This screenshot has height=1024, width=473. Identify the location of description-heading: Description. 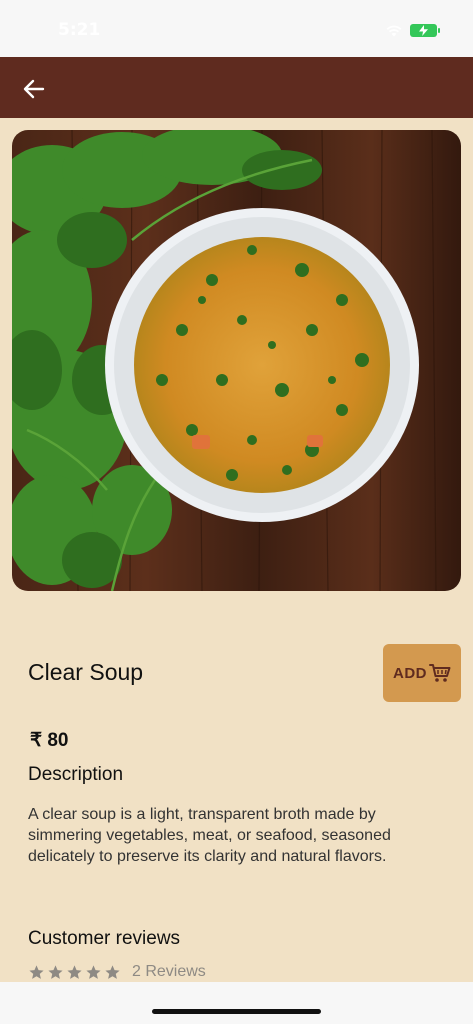
(76, 774).